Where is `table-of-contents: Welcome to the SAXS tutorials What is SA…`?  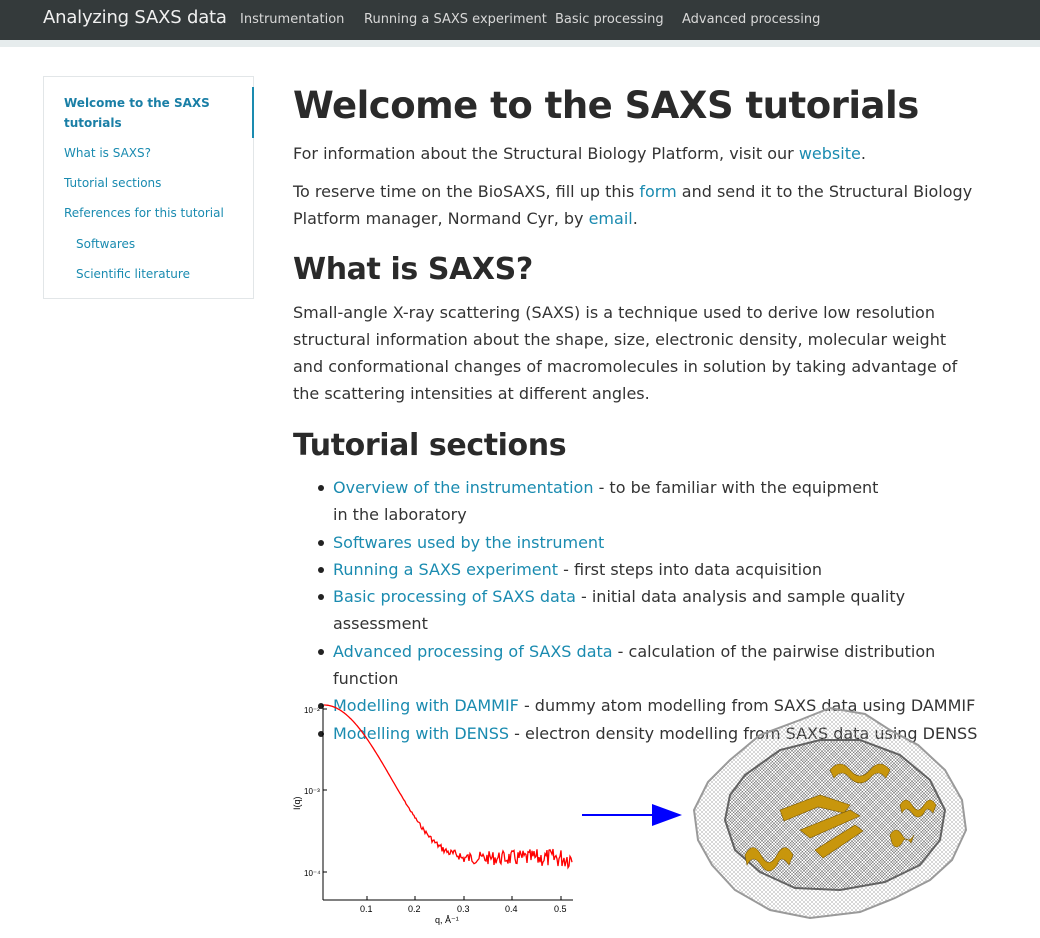 table-of-contents: Welcome to the SAXS tutorials What is SA… is located at coordinates (148, 187).